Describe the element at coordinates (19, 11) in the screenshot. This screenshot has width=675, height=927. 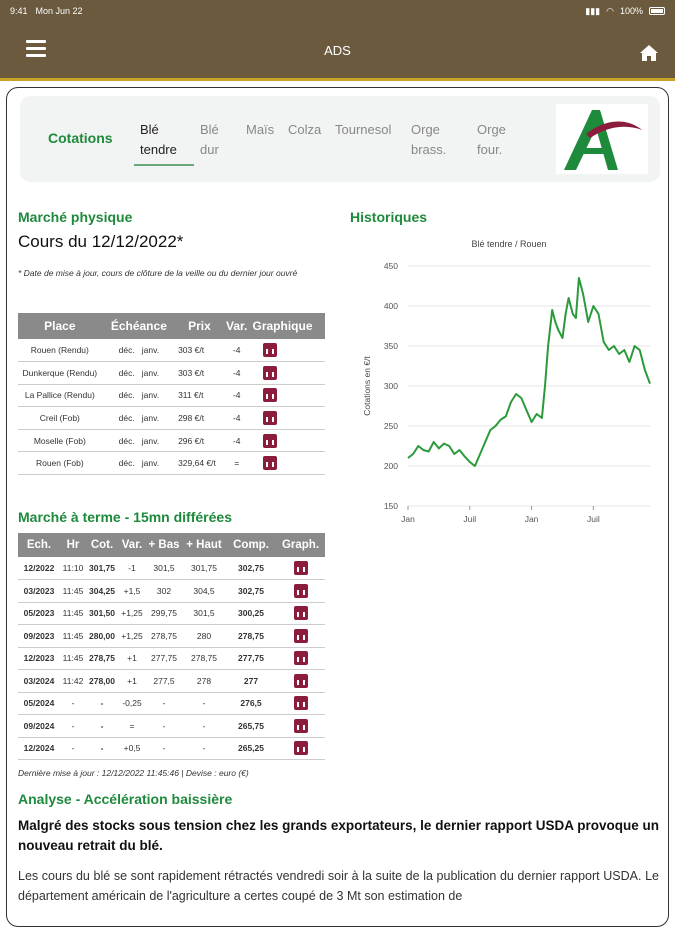
I see `status-time: 9:41` at that location.